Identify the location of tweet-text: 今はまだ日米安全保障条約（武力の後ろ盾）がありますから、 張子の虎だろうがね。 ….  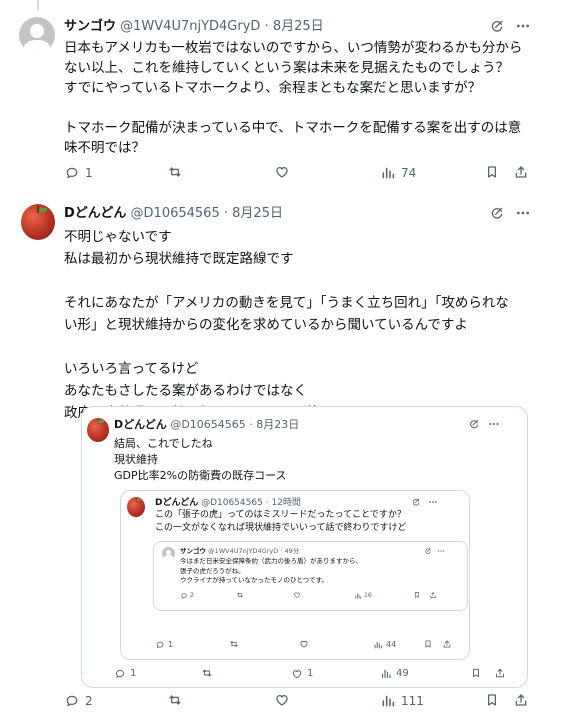
(271, 570).